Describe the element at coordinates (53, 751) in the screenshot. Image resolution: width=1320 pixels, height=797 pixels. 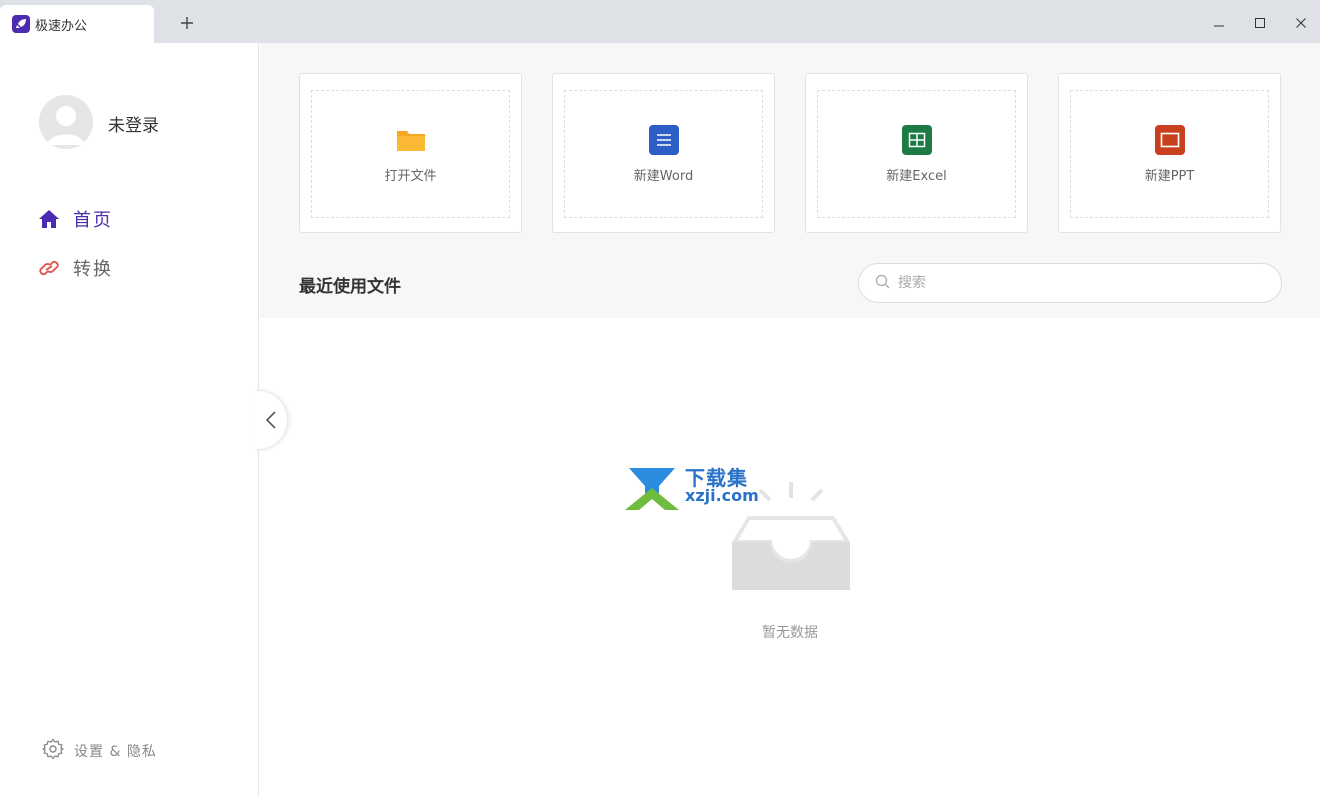
I see `gear-icon` at that location.